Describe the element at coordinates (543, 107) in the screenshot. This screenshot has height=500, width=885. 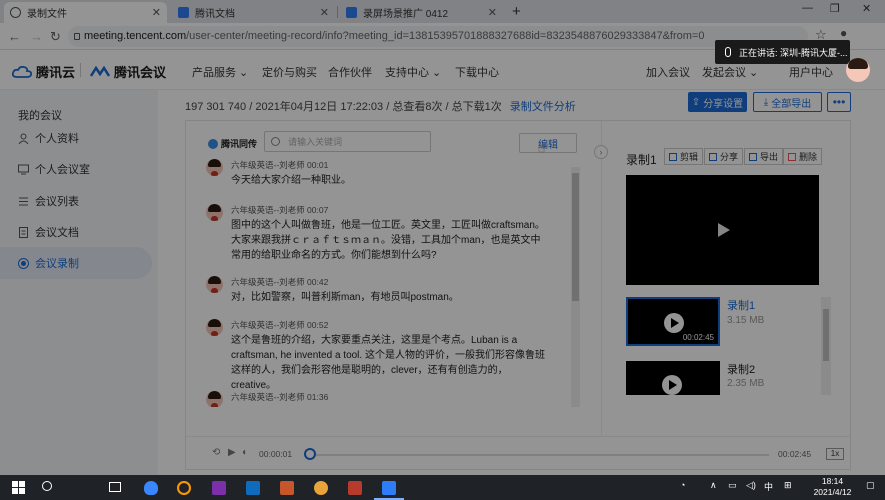
I see `recording-analysis-link: 录制文件分析` at that location.